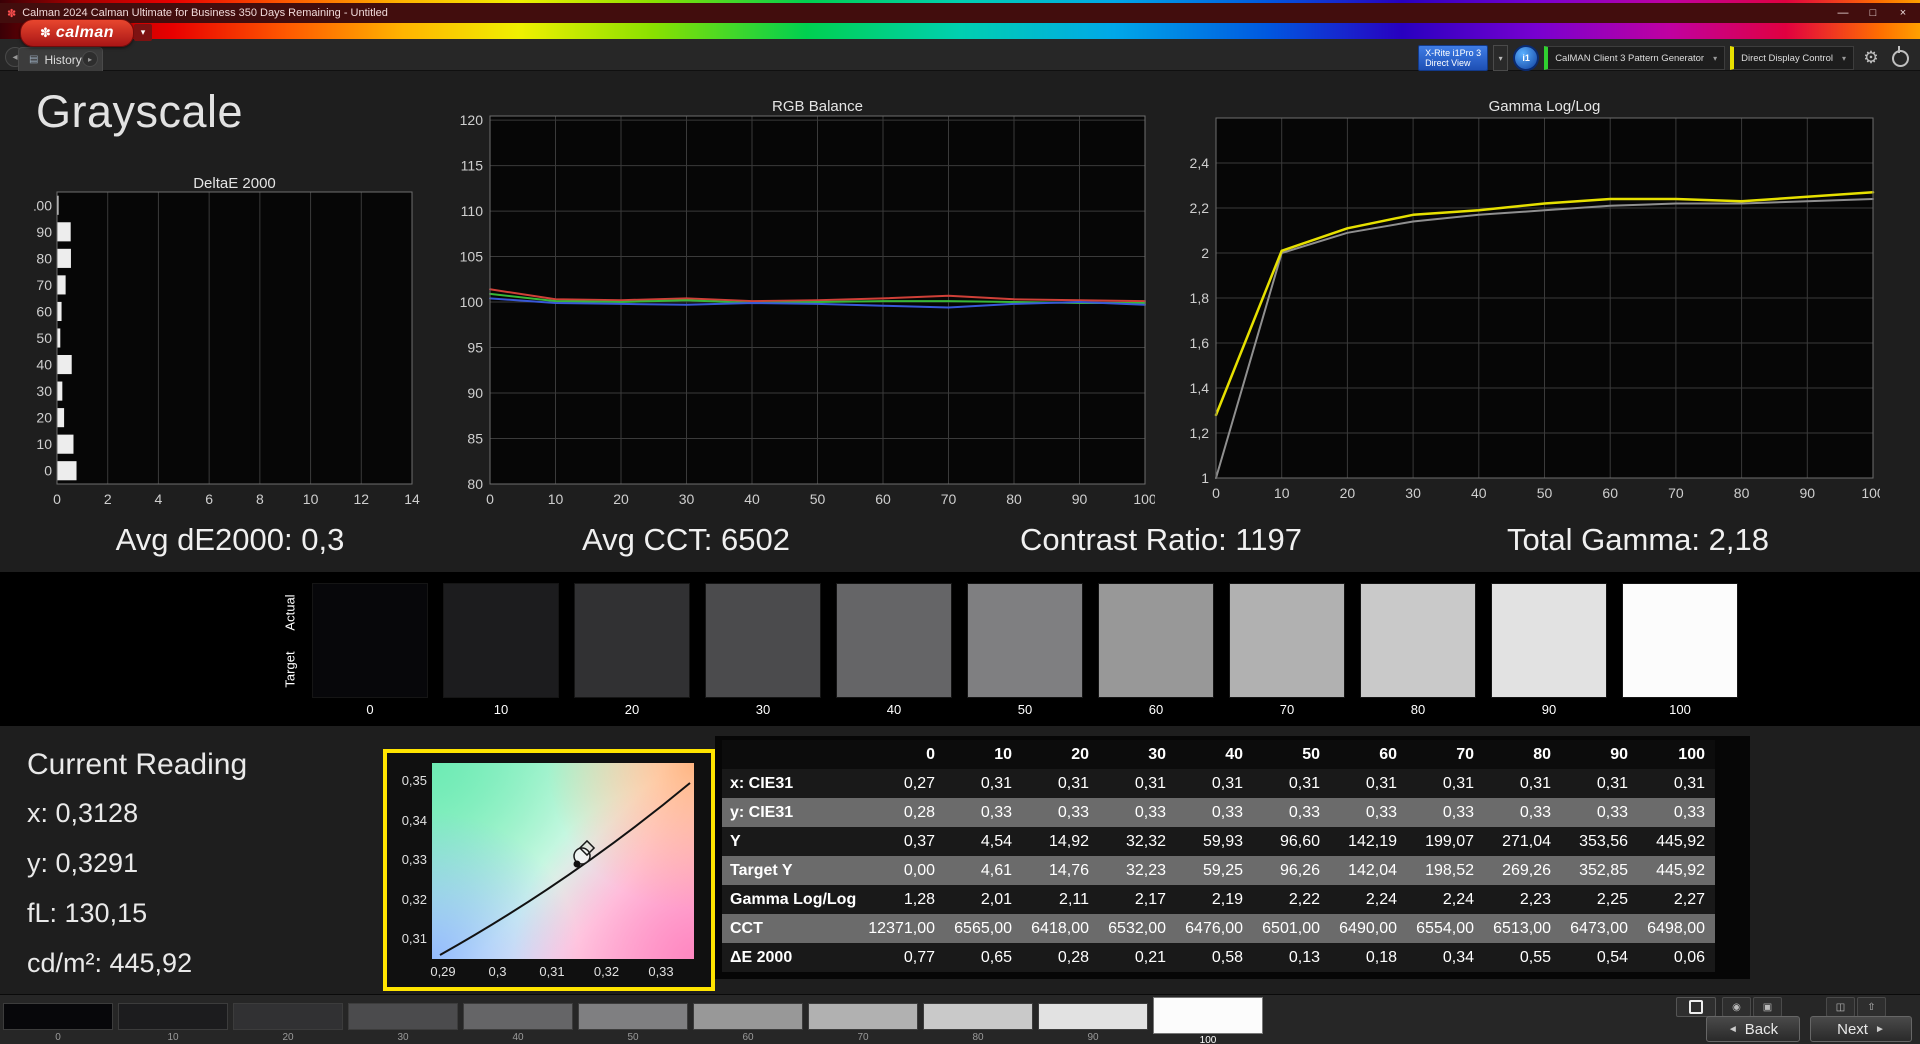 The width and height of the screenshot is (1920, 1044). What do you see at coordinates (290, 612) in the screenshot?
I see `actual-axis-label: Actual` at bounding box center [290, 612].